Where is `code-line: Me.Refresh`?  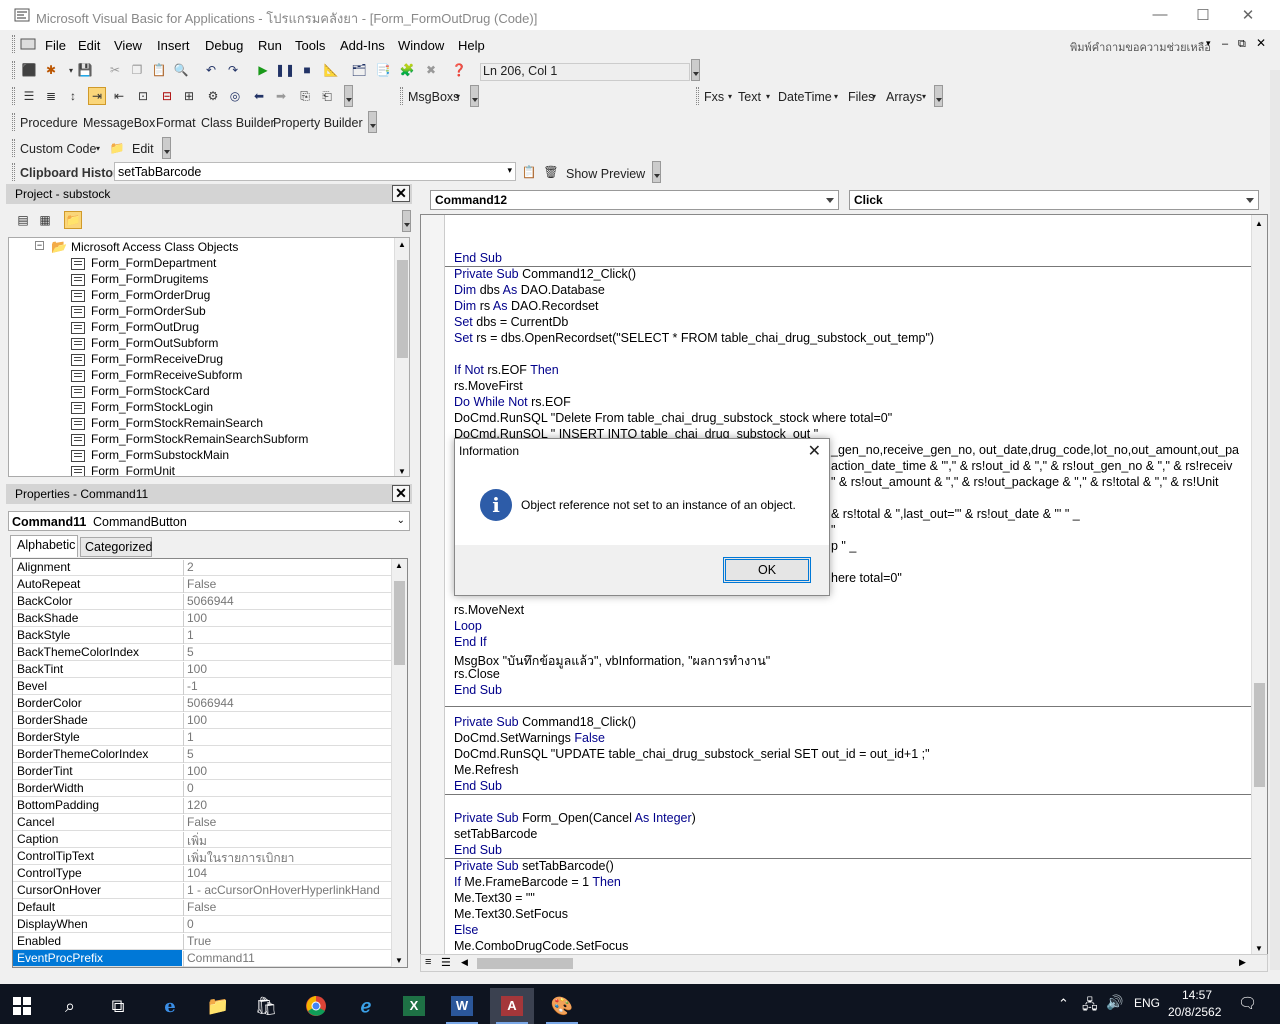 code-line: Me.Refresh is located at coordinates (486, 770).